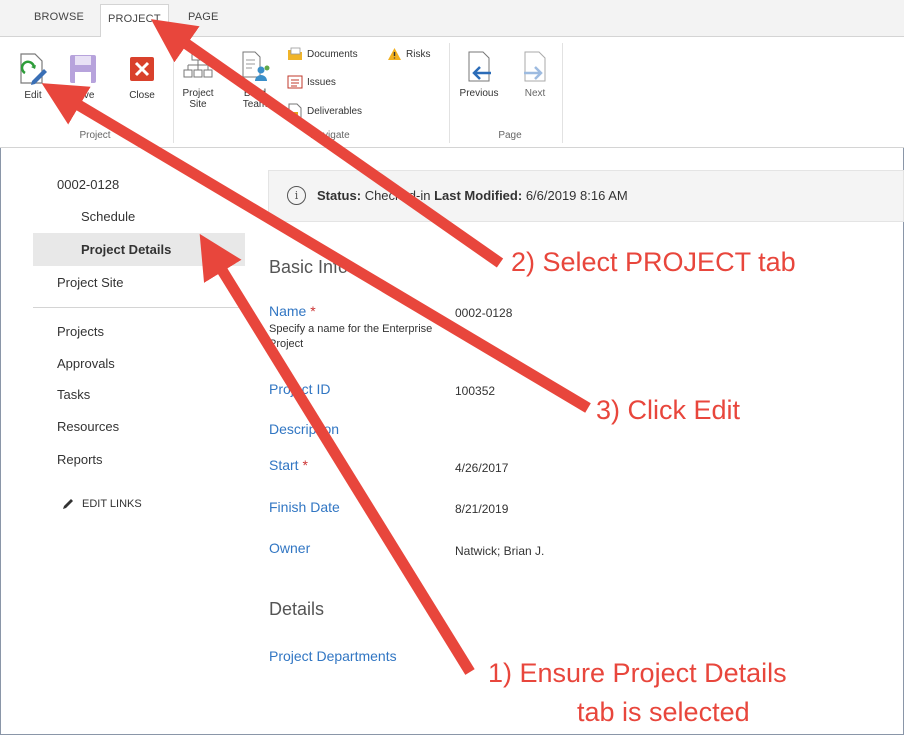 The width and height of the screenshot is (904, 735). I want to click on callout-step-2: 2) Select PROJECT tab, so click(653, 262).